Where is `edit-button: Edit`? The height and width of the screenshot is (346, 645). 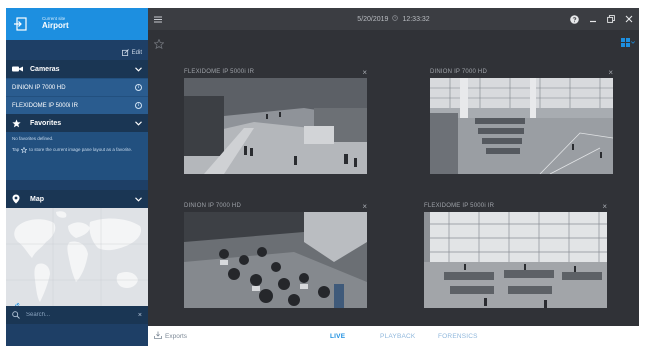
edit-button: Edit is located at coordinates (131, 53).